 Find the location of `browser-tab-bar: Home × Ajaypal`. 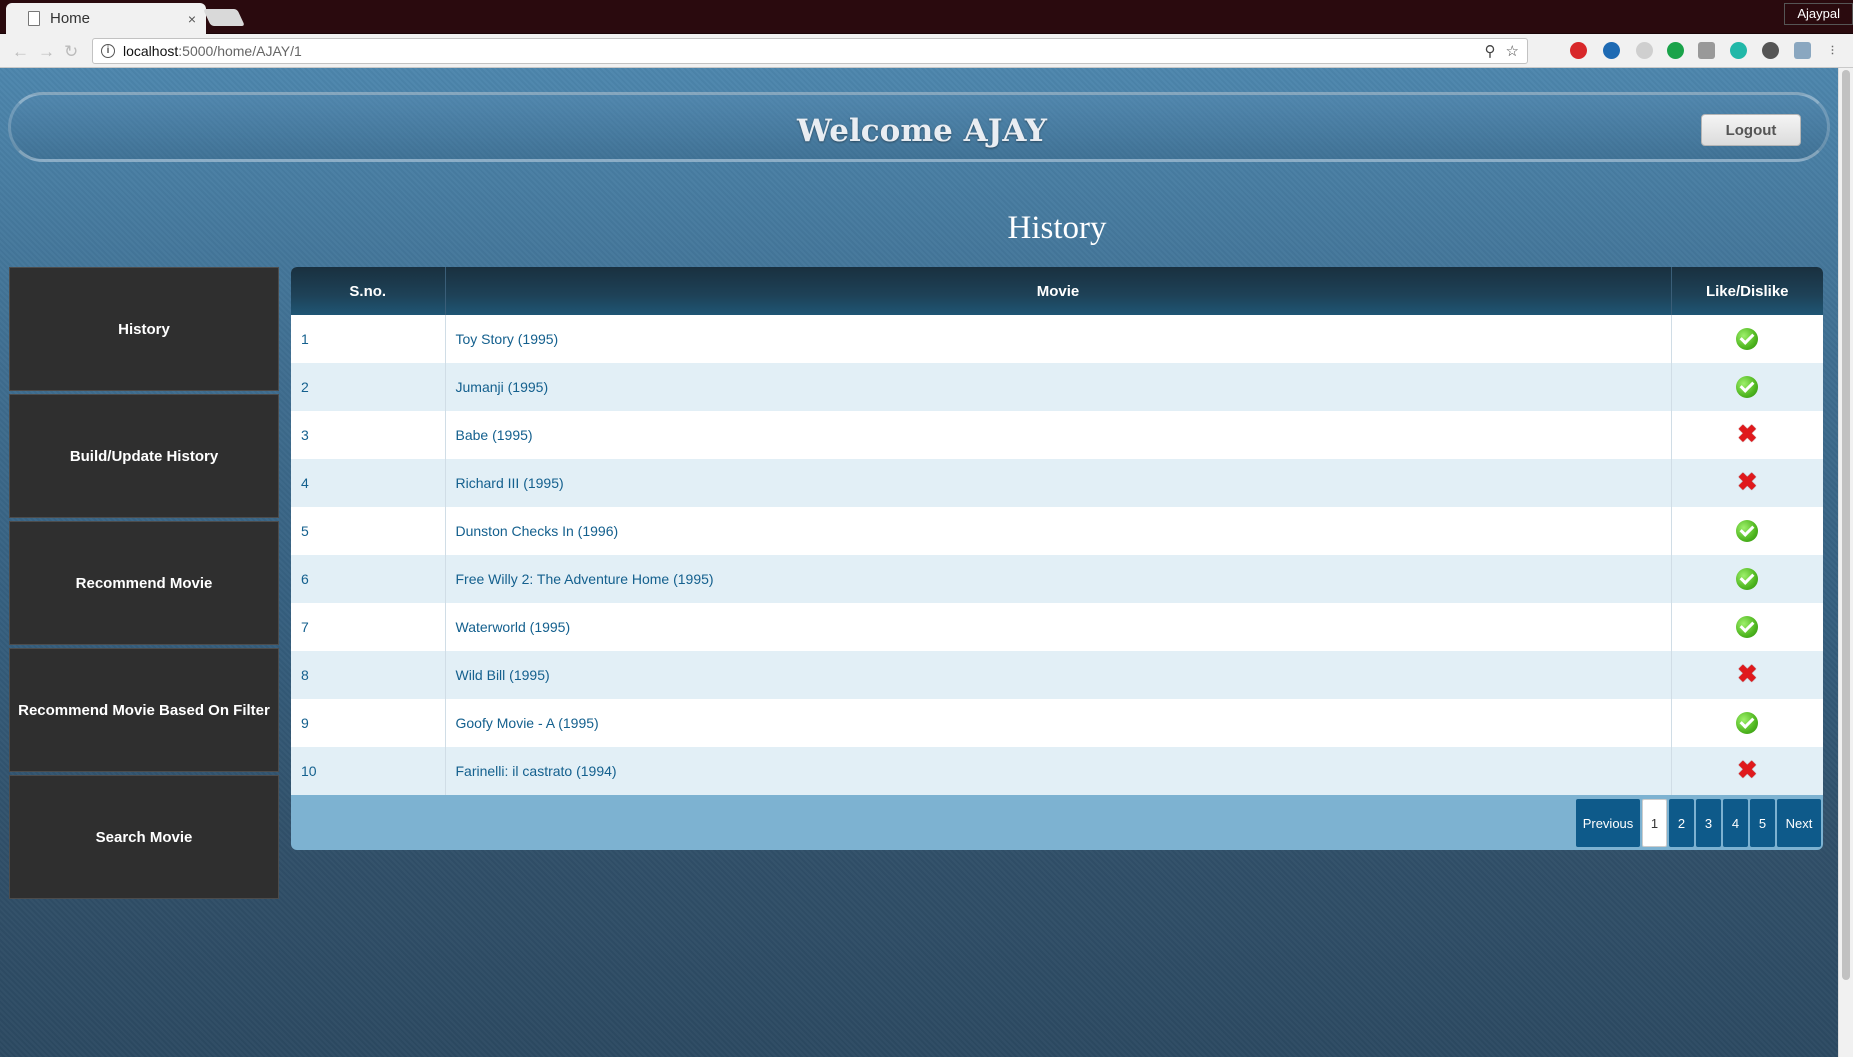

browser-tab-bar: Home × Ajaypal is located at coordinates (926, 17).